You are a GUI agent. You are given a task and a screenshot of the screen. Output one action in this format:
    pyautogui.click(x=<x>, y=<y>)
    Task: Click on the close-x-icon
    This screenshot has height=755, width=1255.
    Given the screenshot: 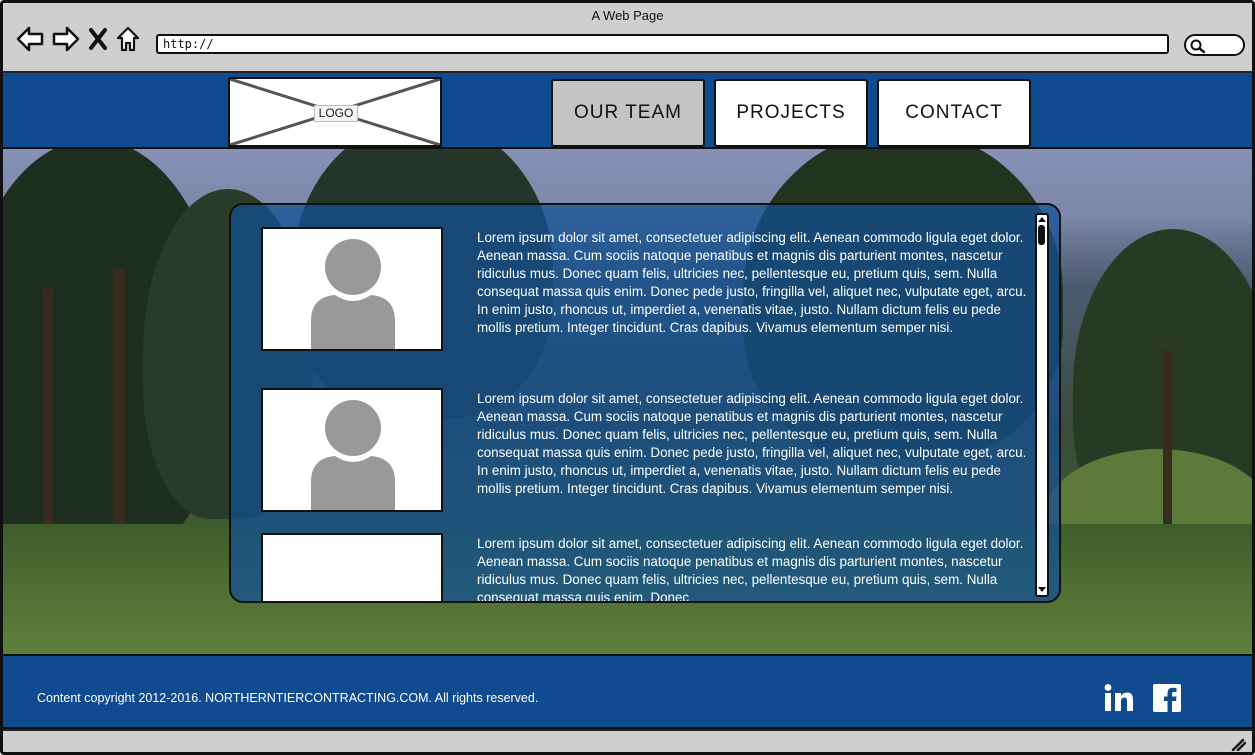 What is the action you would take?
    pyautogui.click(x=98, y=39)
    